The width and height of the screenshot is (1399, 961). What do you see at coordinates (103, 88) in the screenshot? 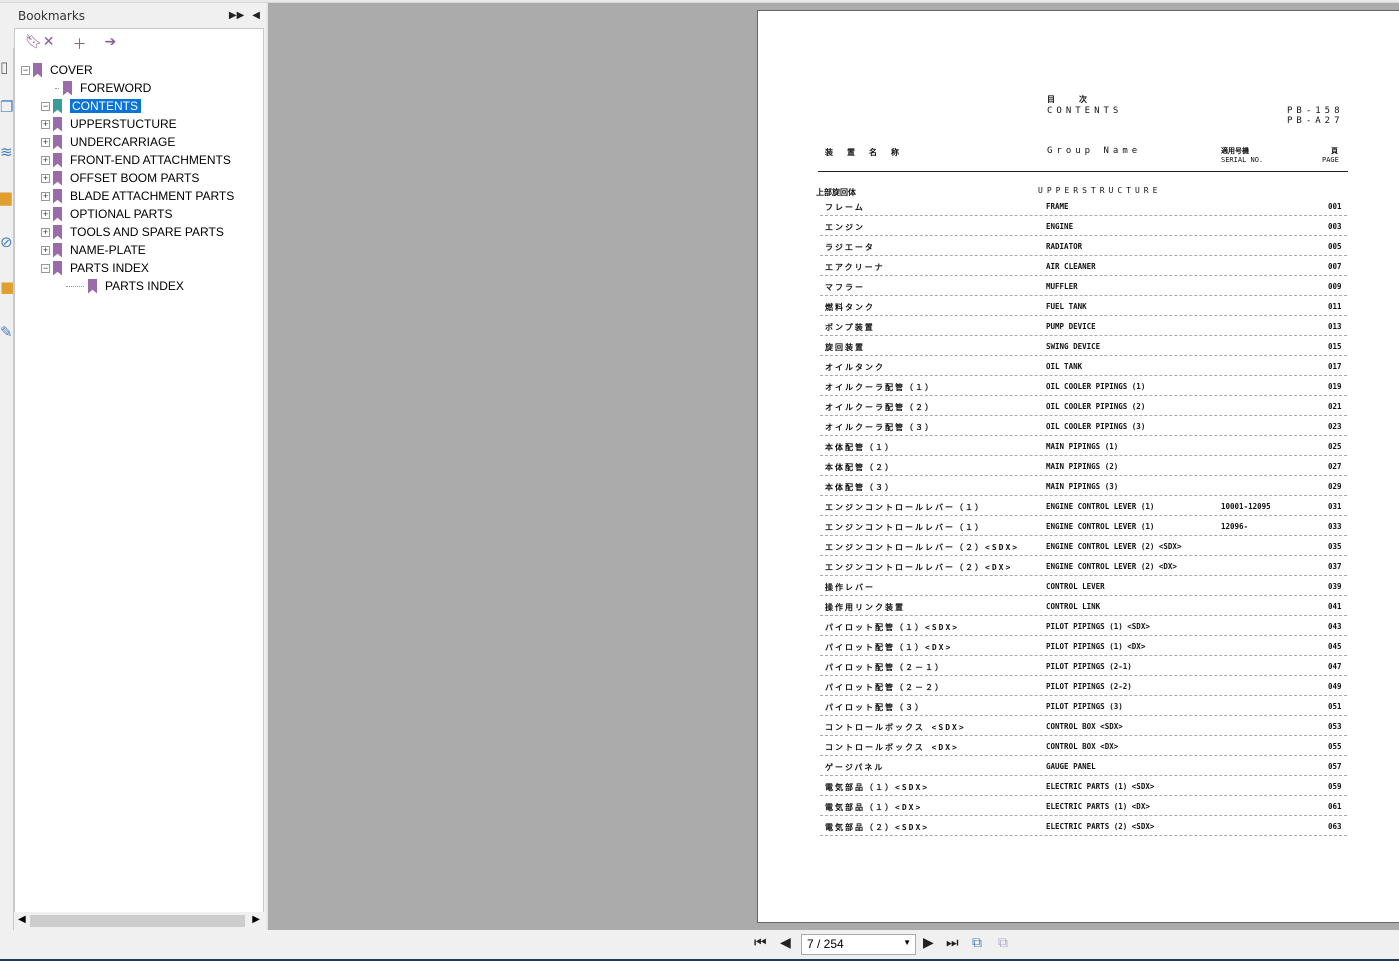
I see `bookmark-item: FOREWORD` at bounding box center [103, 88].